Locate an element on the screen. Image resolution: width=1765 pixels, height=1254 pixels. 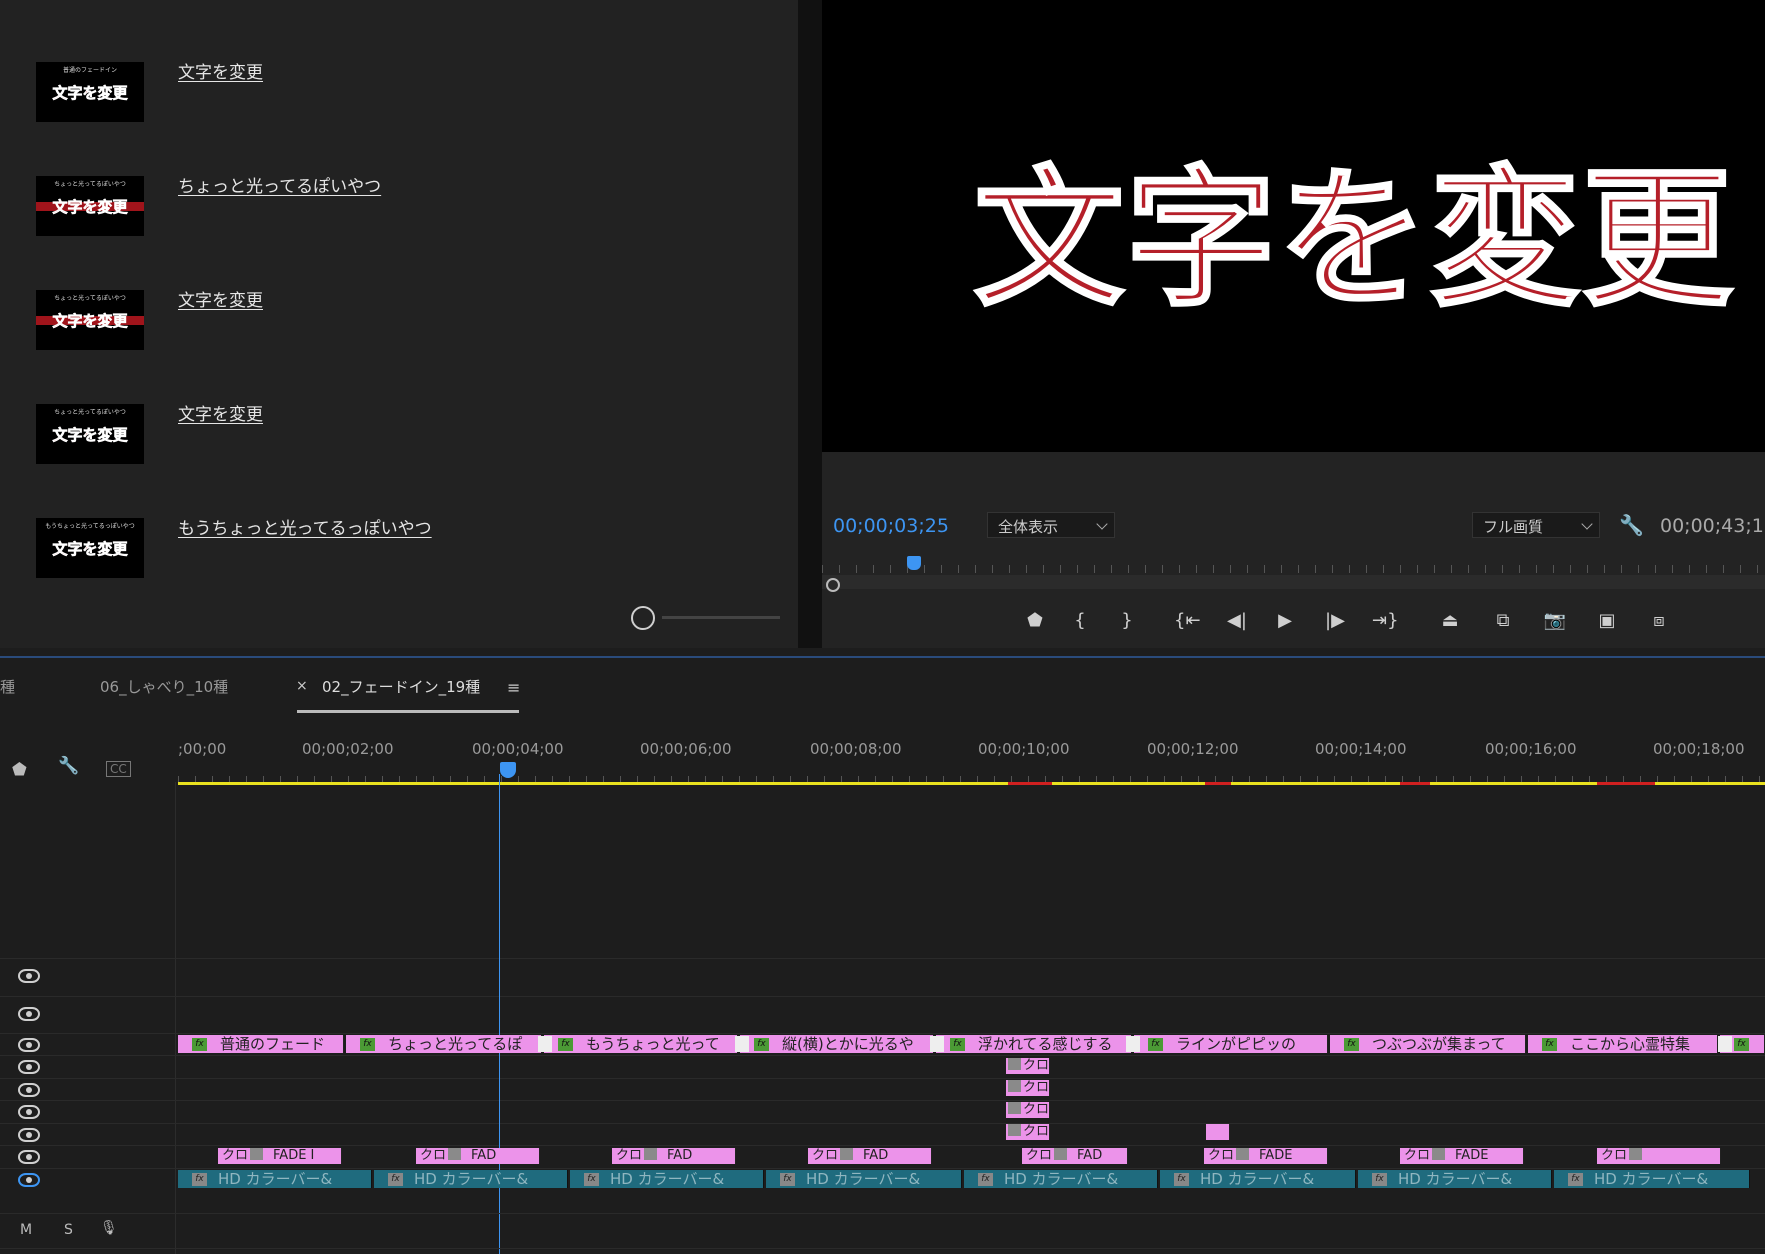
title-clip: fx 縦(横)とかに光るや is located at coordinates (837, 1044).